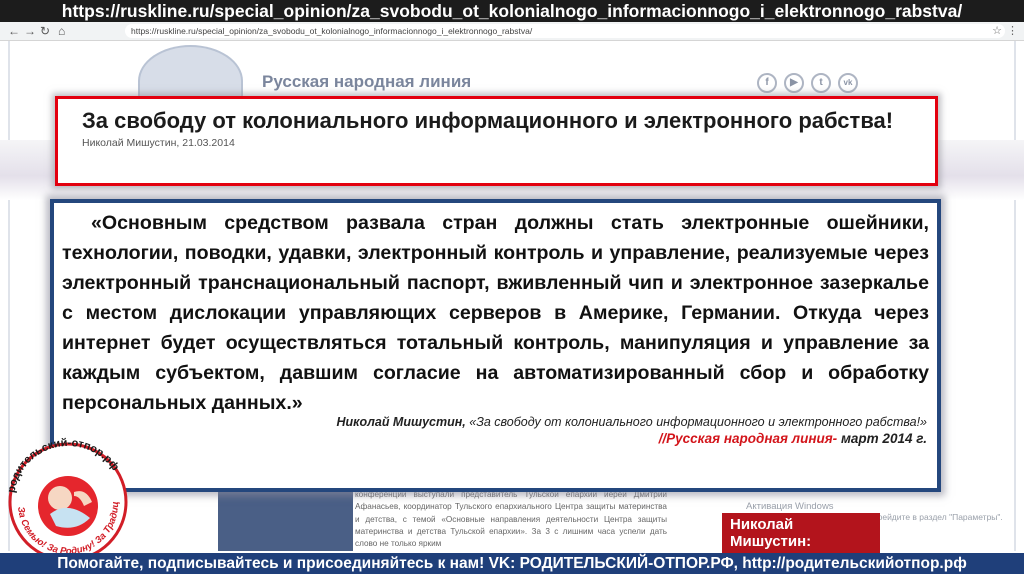  I want to click on author-box: Николай Мишустин:, so click(801, 533).